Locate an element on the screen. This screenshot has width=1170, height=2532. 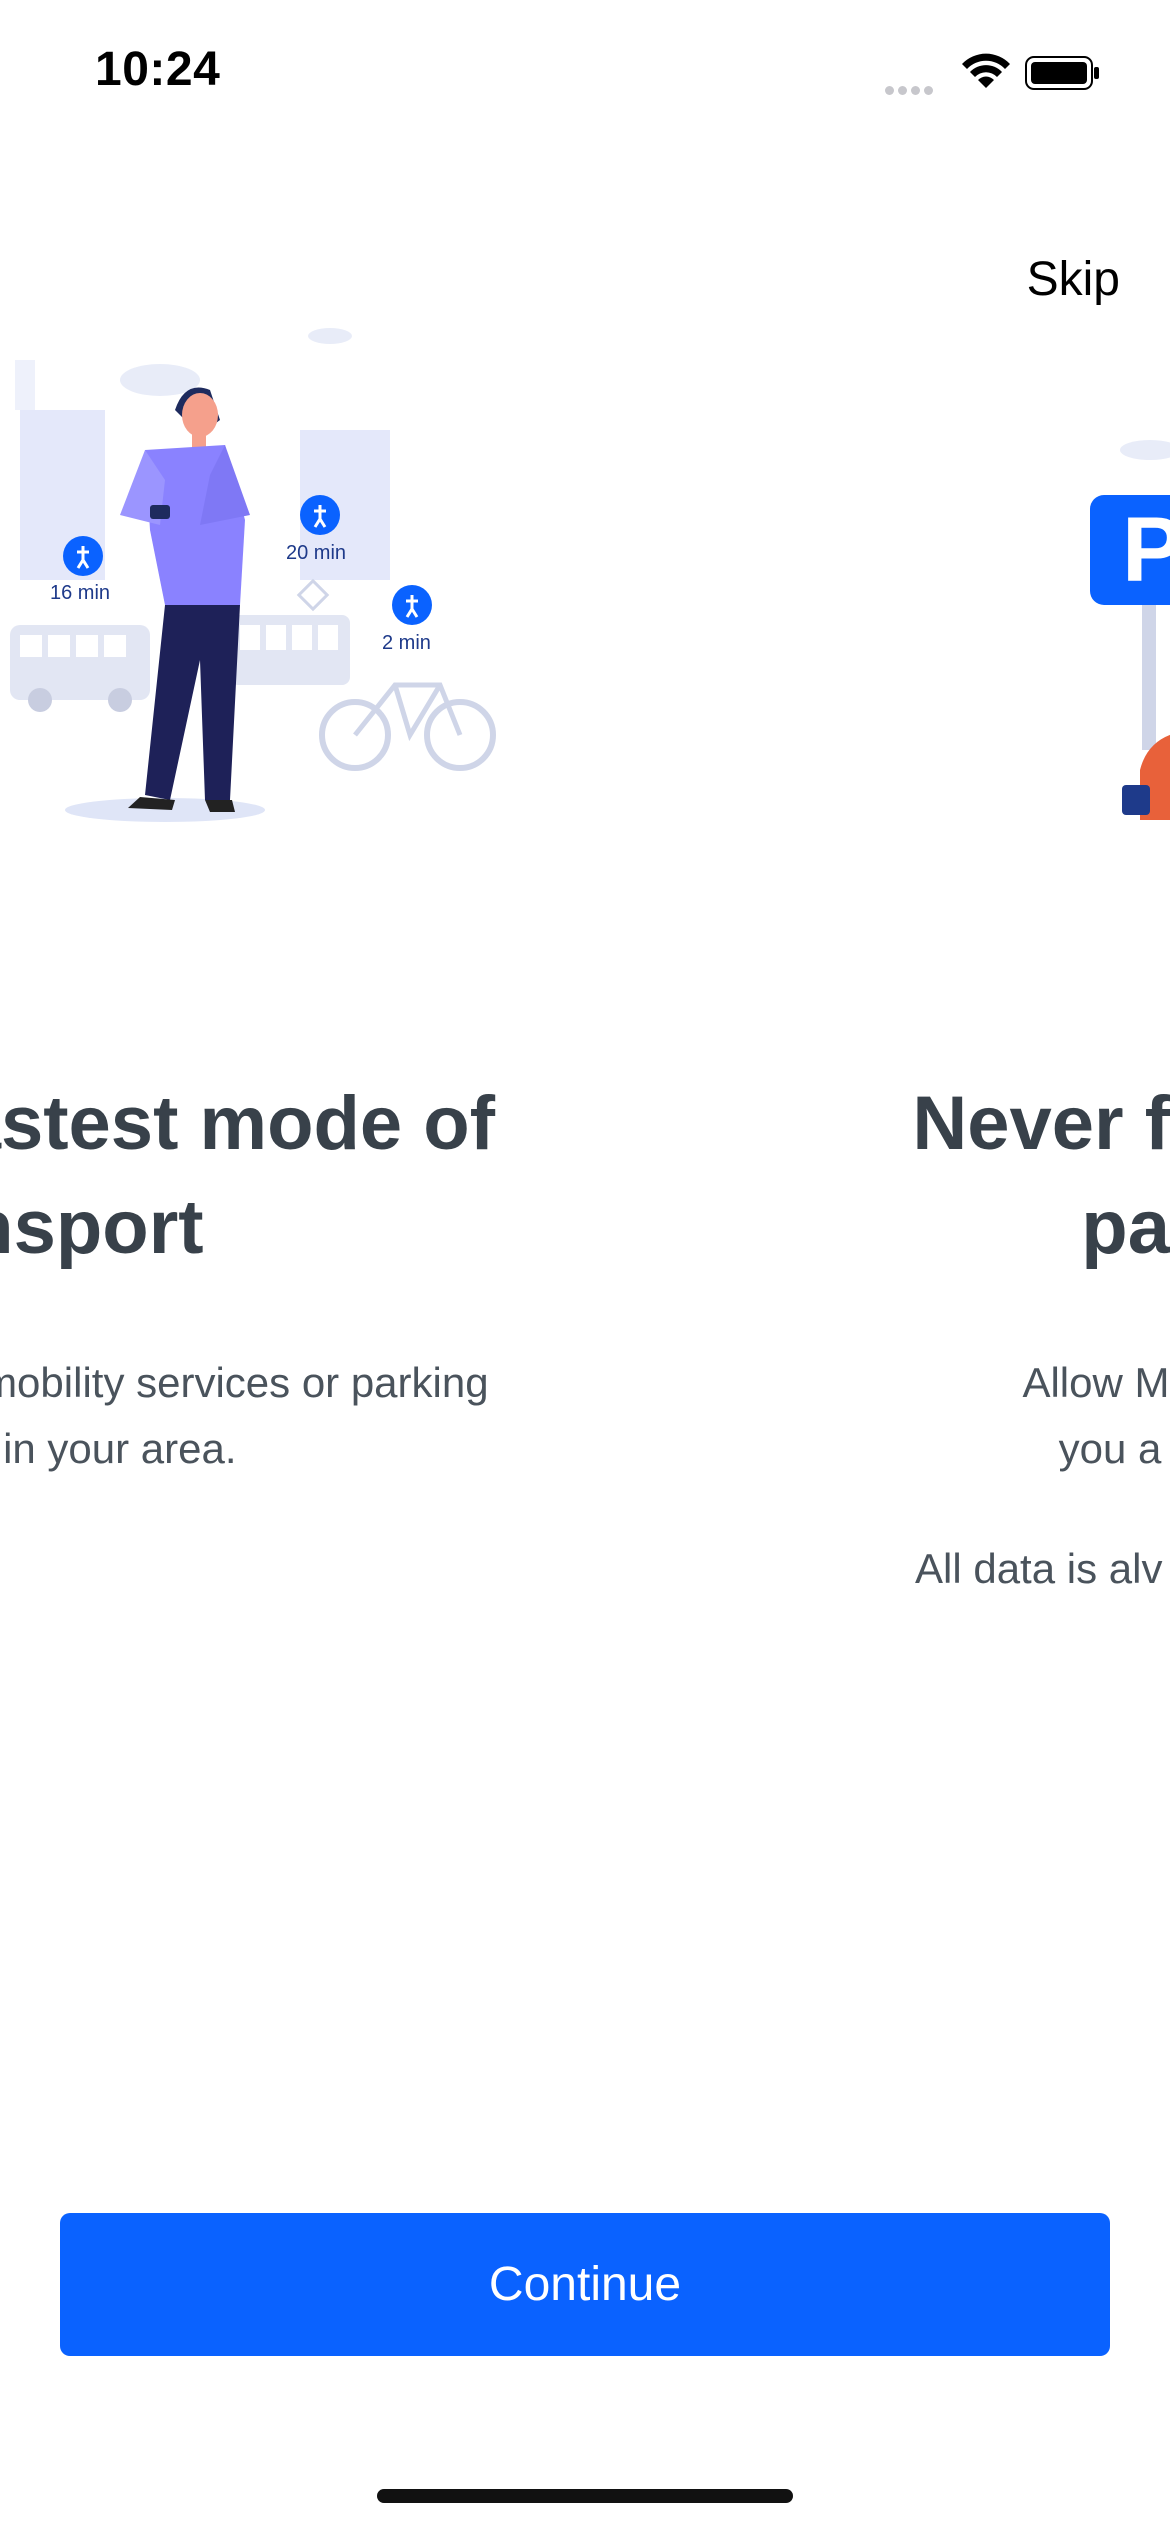
wifi-icon is located at coordinates (986, 70).